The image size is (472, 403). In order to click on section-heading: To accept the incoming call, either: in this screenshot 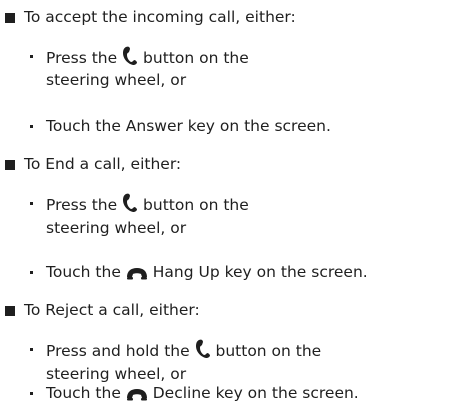, I will do `click(160, 17)`.